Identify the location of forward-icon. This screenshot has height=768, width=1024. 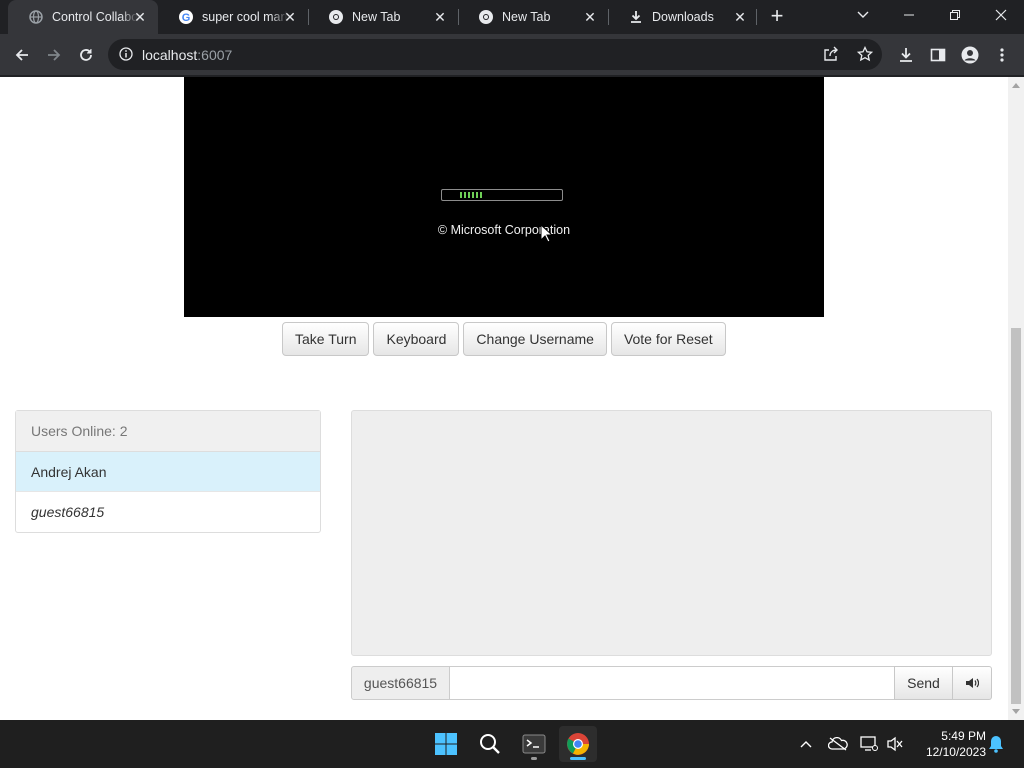
(54, 55).